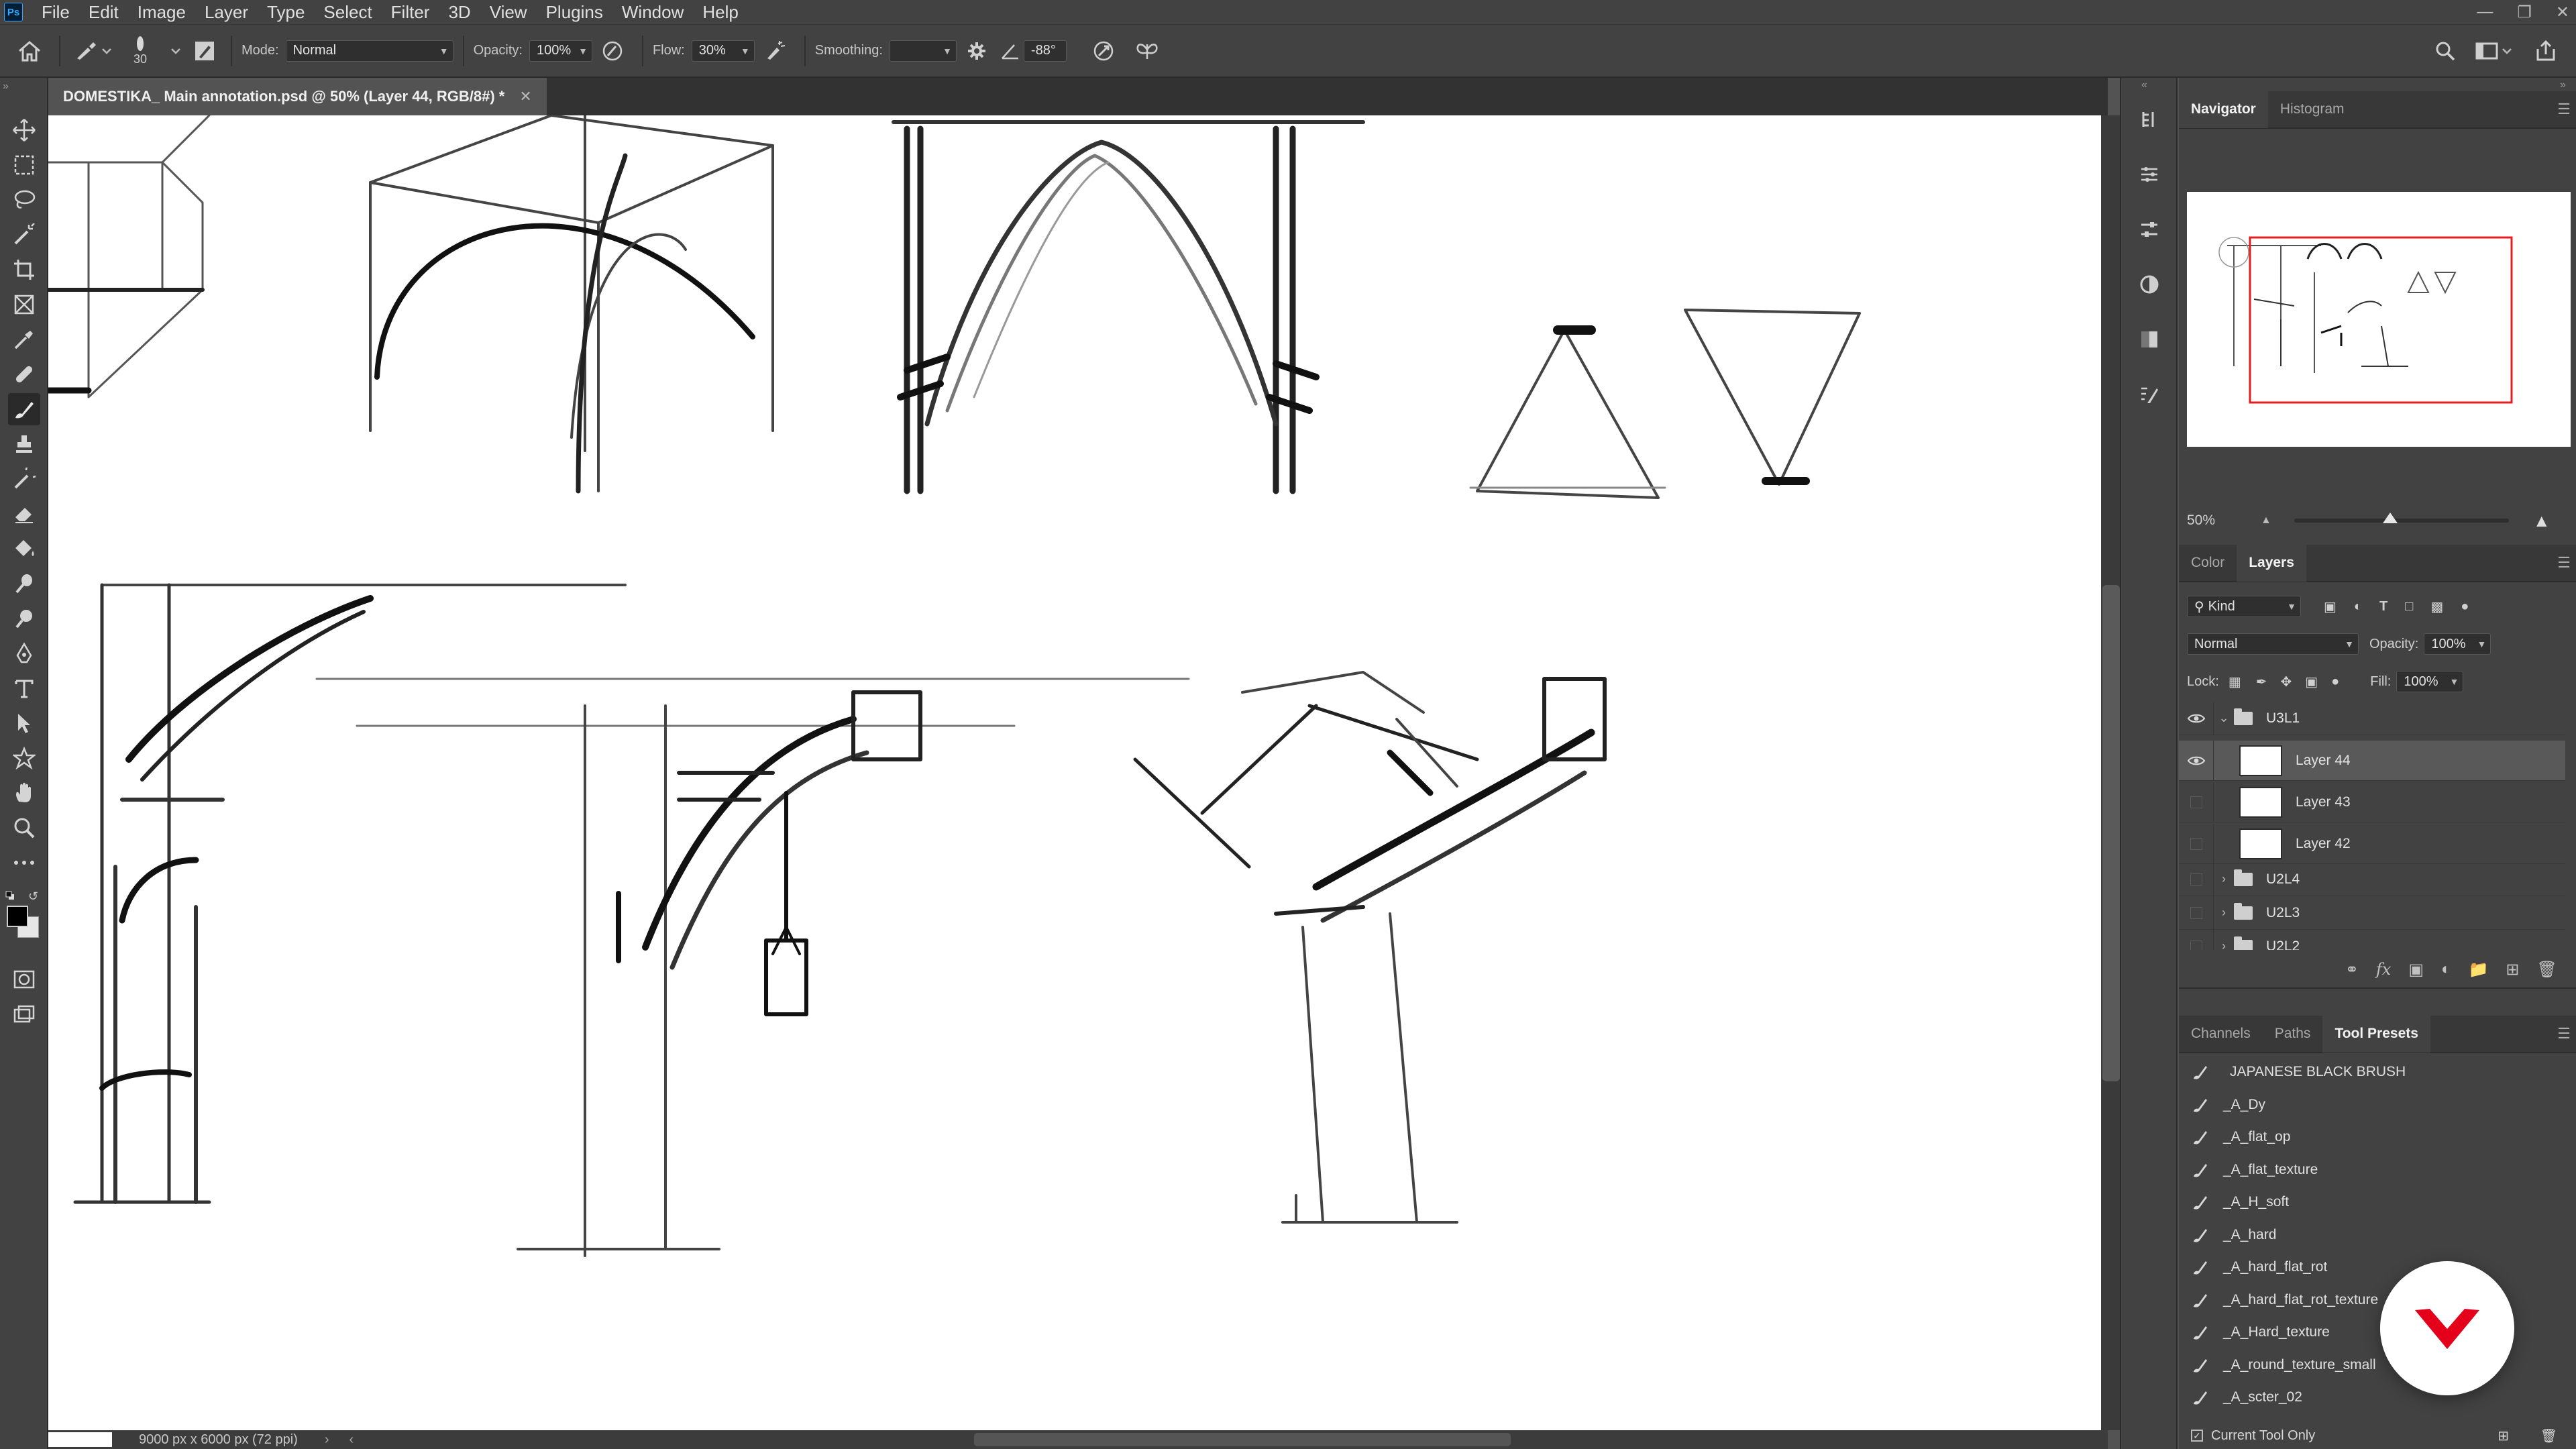 The image size is (2576, 1449). What do you see at coordinates (2149, 339) in the screenshot?
I see `gradients-panel-icon` at bounding box center [2149, 339].